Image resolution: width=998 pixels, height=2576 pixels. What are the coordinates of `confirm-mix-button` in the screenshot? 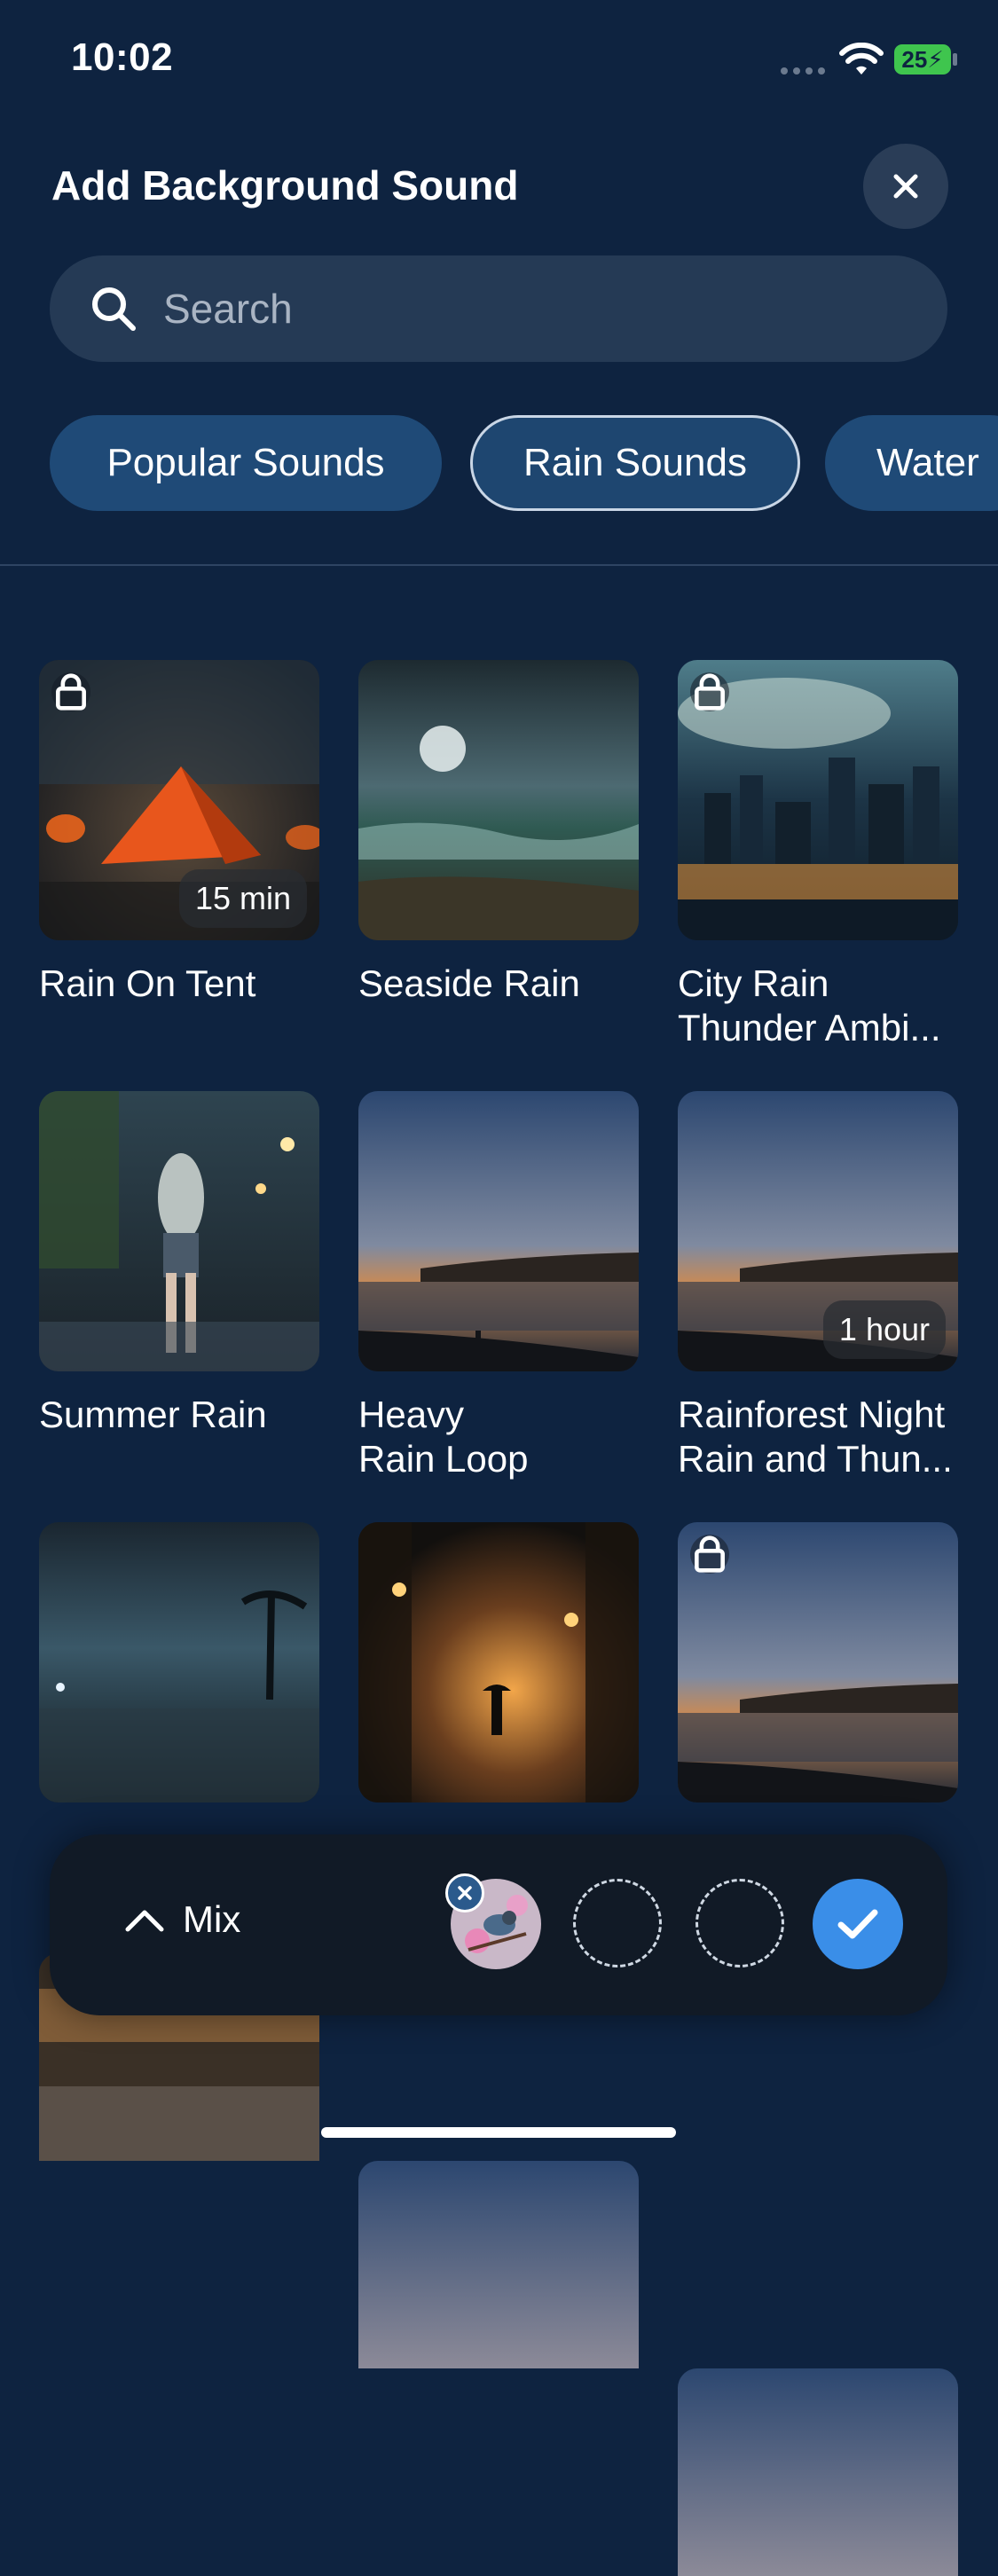 It's located at (858, 1924).